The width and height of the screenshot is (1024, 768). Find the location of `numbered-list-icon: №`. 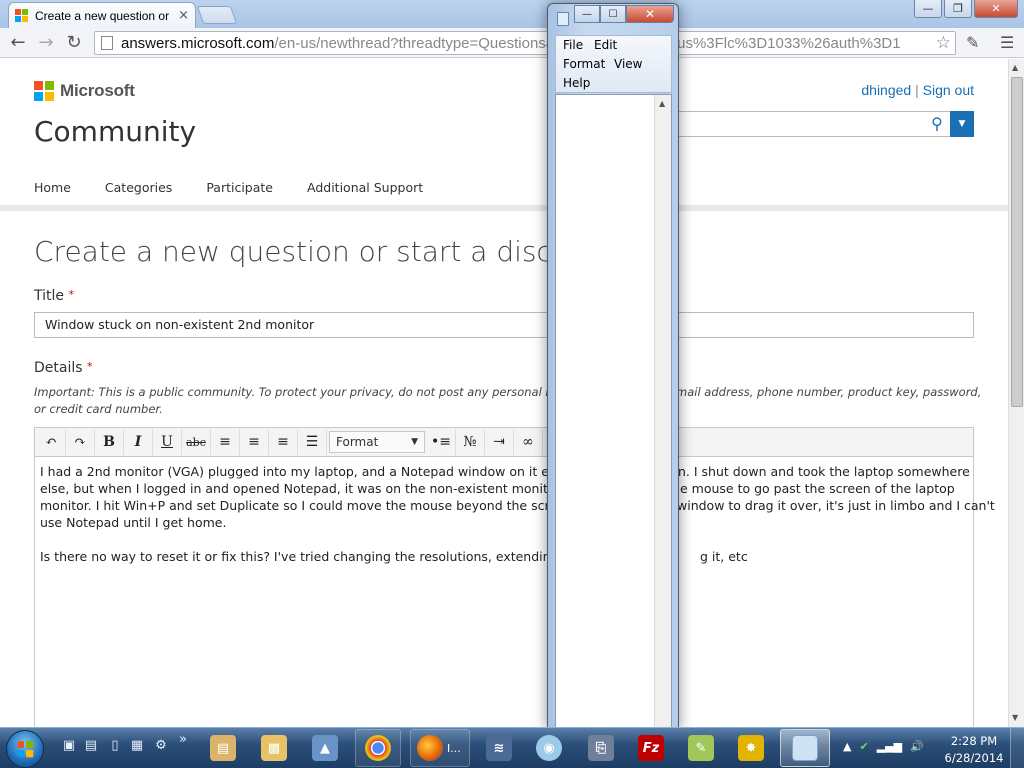

numbered-list-icon: № is located at coordinates (470, 442).